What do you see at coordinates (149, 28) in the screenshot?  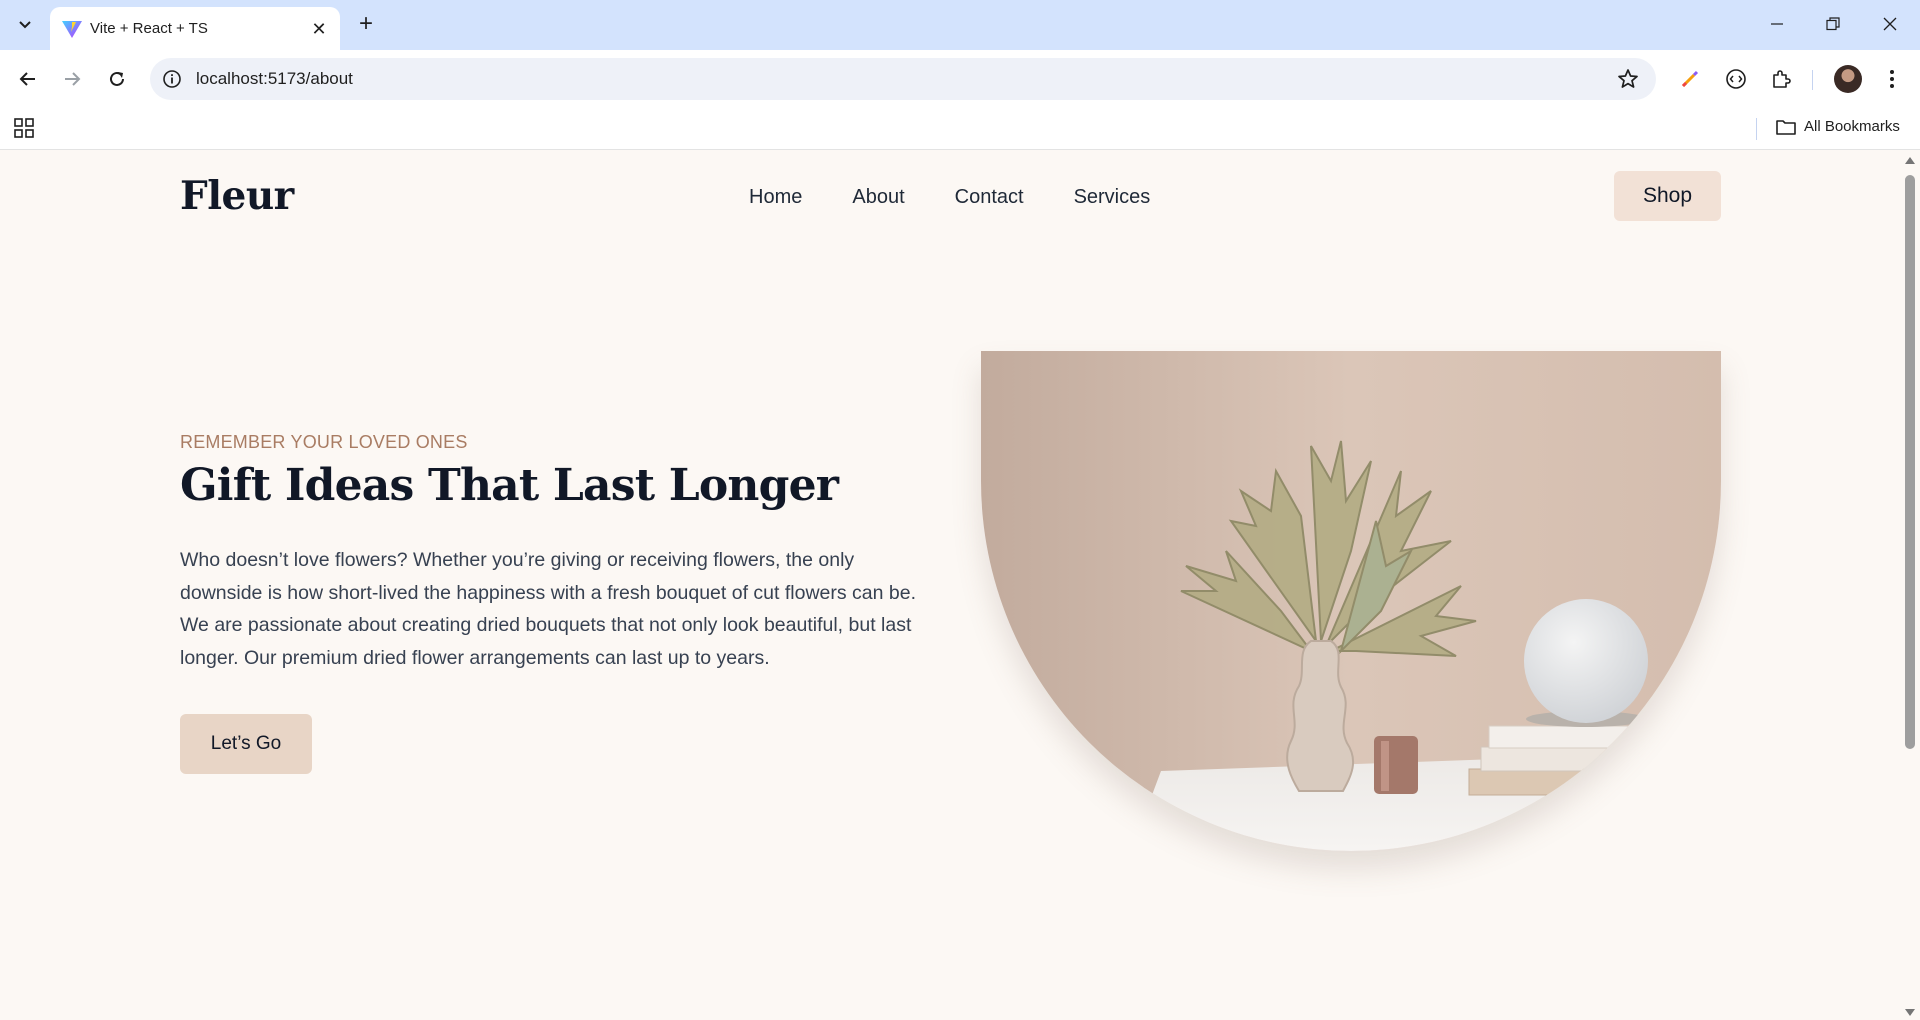 I see `tab-title: Vite + React + TS` at bounding box center [149, 28].